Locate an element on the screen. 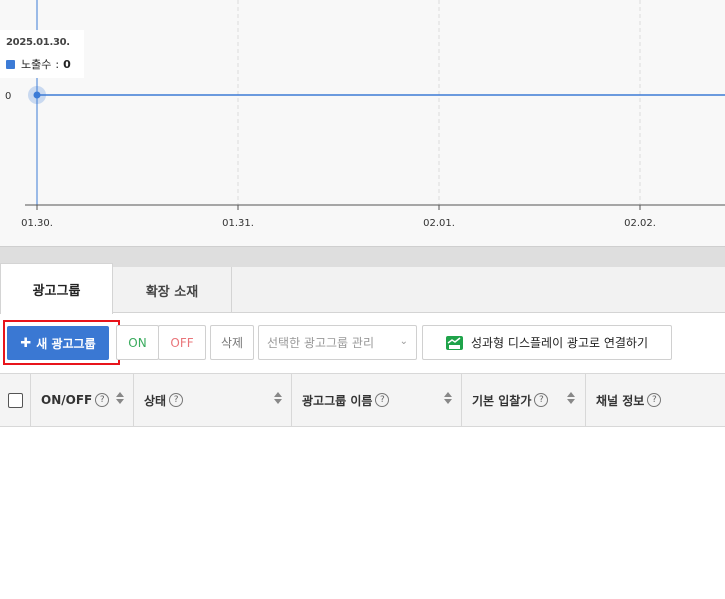 Image resolution: width=725 pixels, height=599 pixels. chevron-down-icon: ⌄ is located at coordinates (403, 341).